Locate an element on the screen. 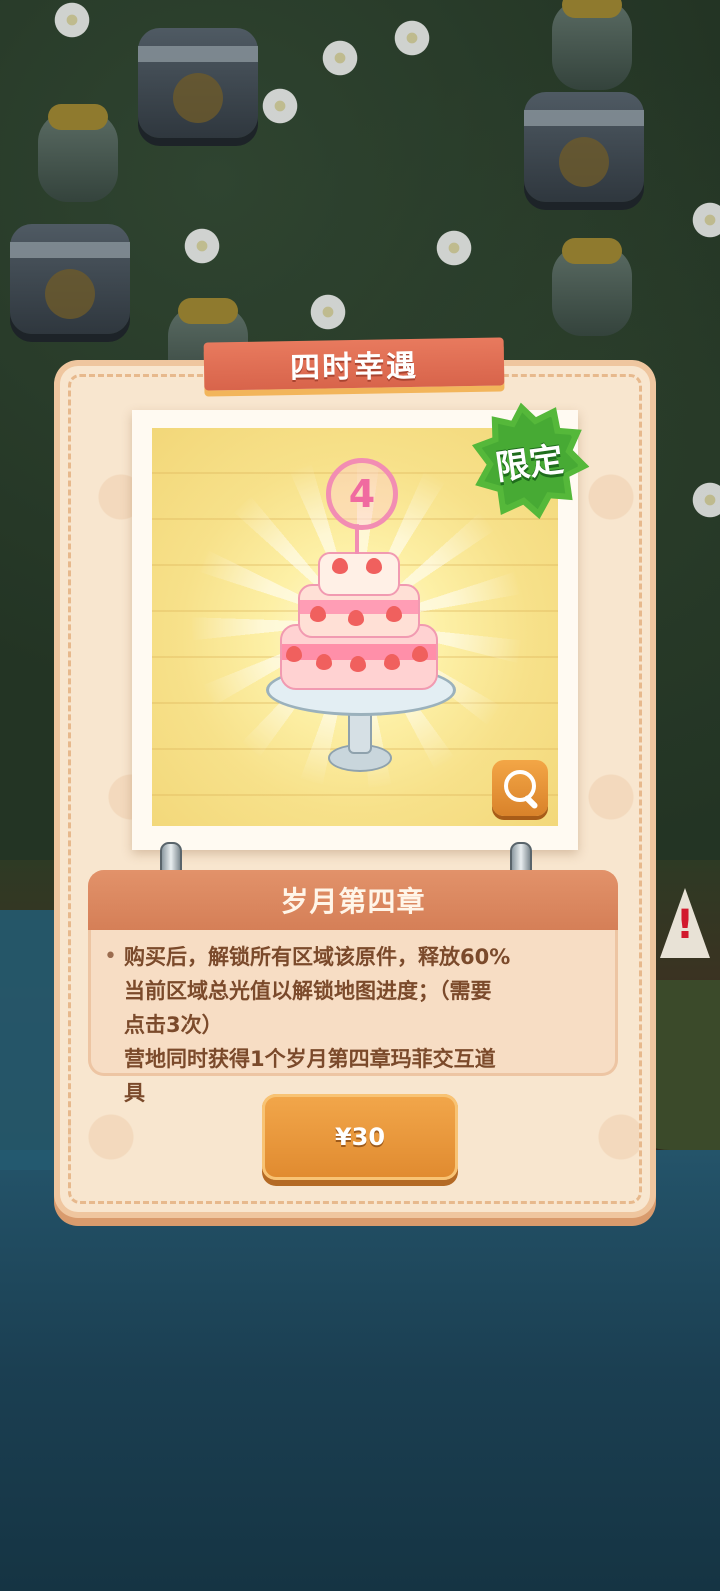 This screenshot has height=1591, width=720. description-line: 点击3次） is located at coordinates (173, 1025).